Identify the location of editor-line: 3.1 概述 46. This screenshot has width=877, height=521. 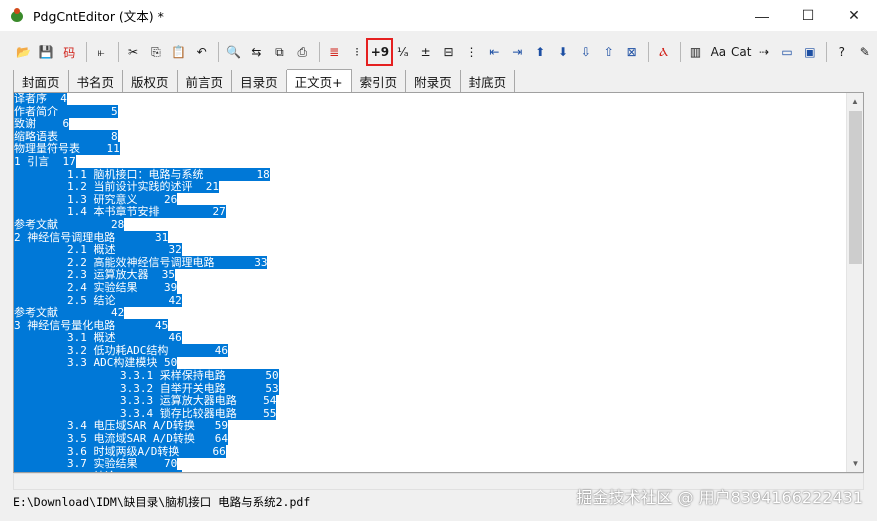
(146, 338).